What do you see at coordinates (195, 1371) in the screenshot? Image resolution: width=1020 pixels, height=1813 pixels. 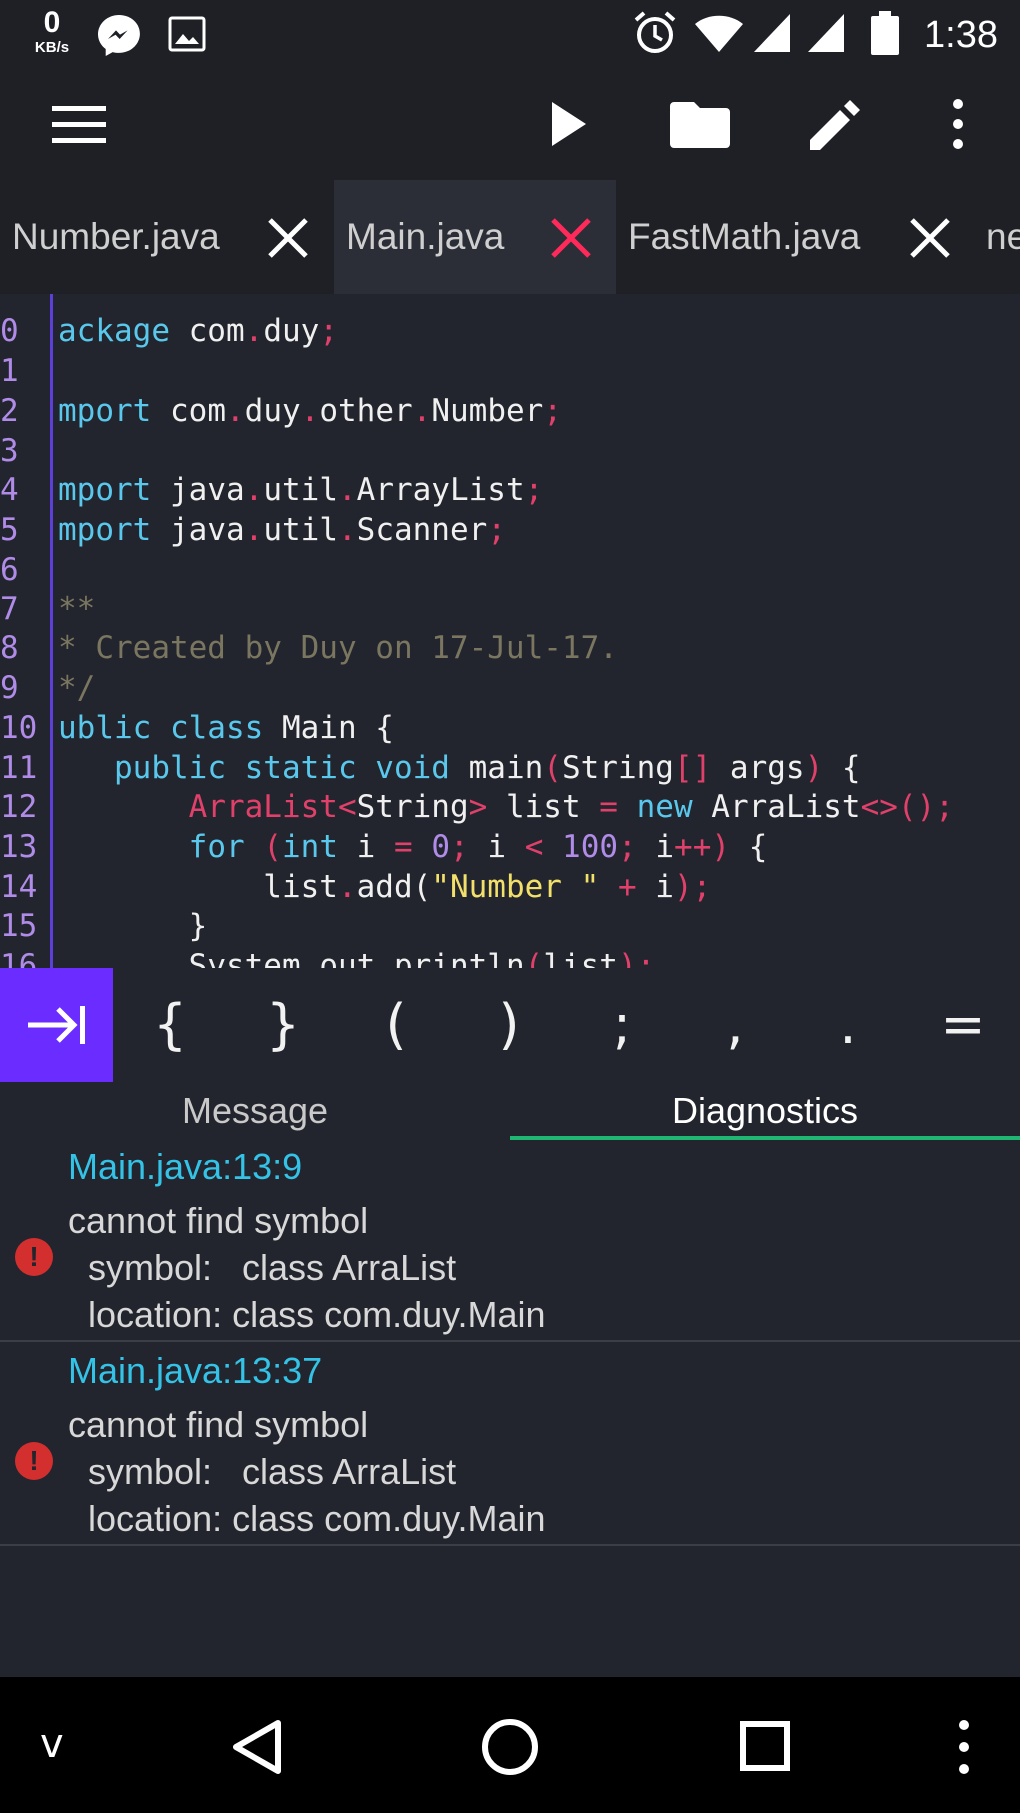 I see `diagnostic-location: Main.java:13:37` at bounding box center [195, 1371].